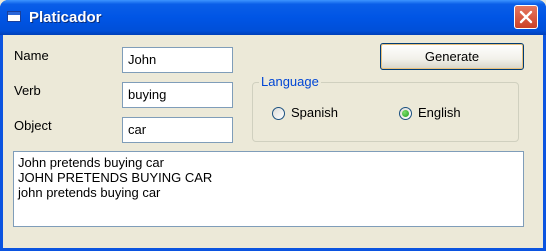 The width and height of the screenshot is (546, 251). Describe the element at coordinates (452, 56) in the screenshot. I see `generate-button: Generate` at that location.